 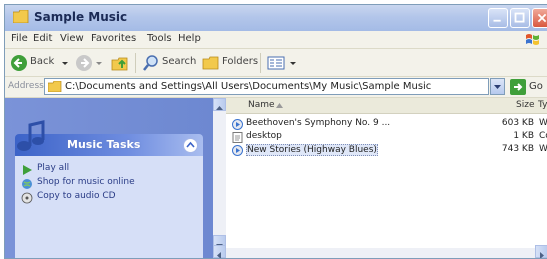 What do you see at coordinates (312, 150) in the screenshot?
I see `file-name: New Stories (Highway Blues)` at bounding box center [312, 150].